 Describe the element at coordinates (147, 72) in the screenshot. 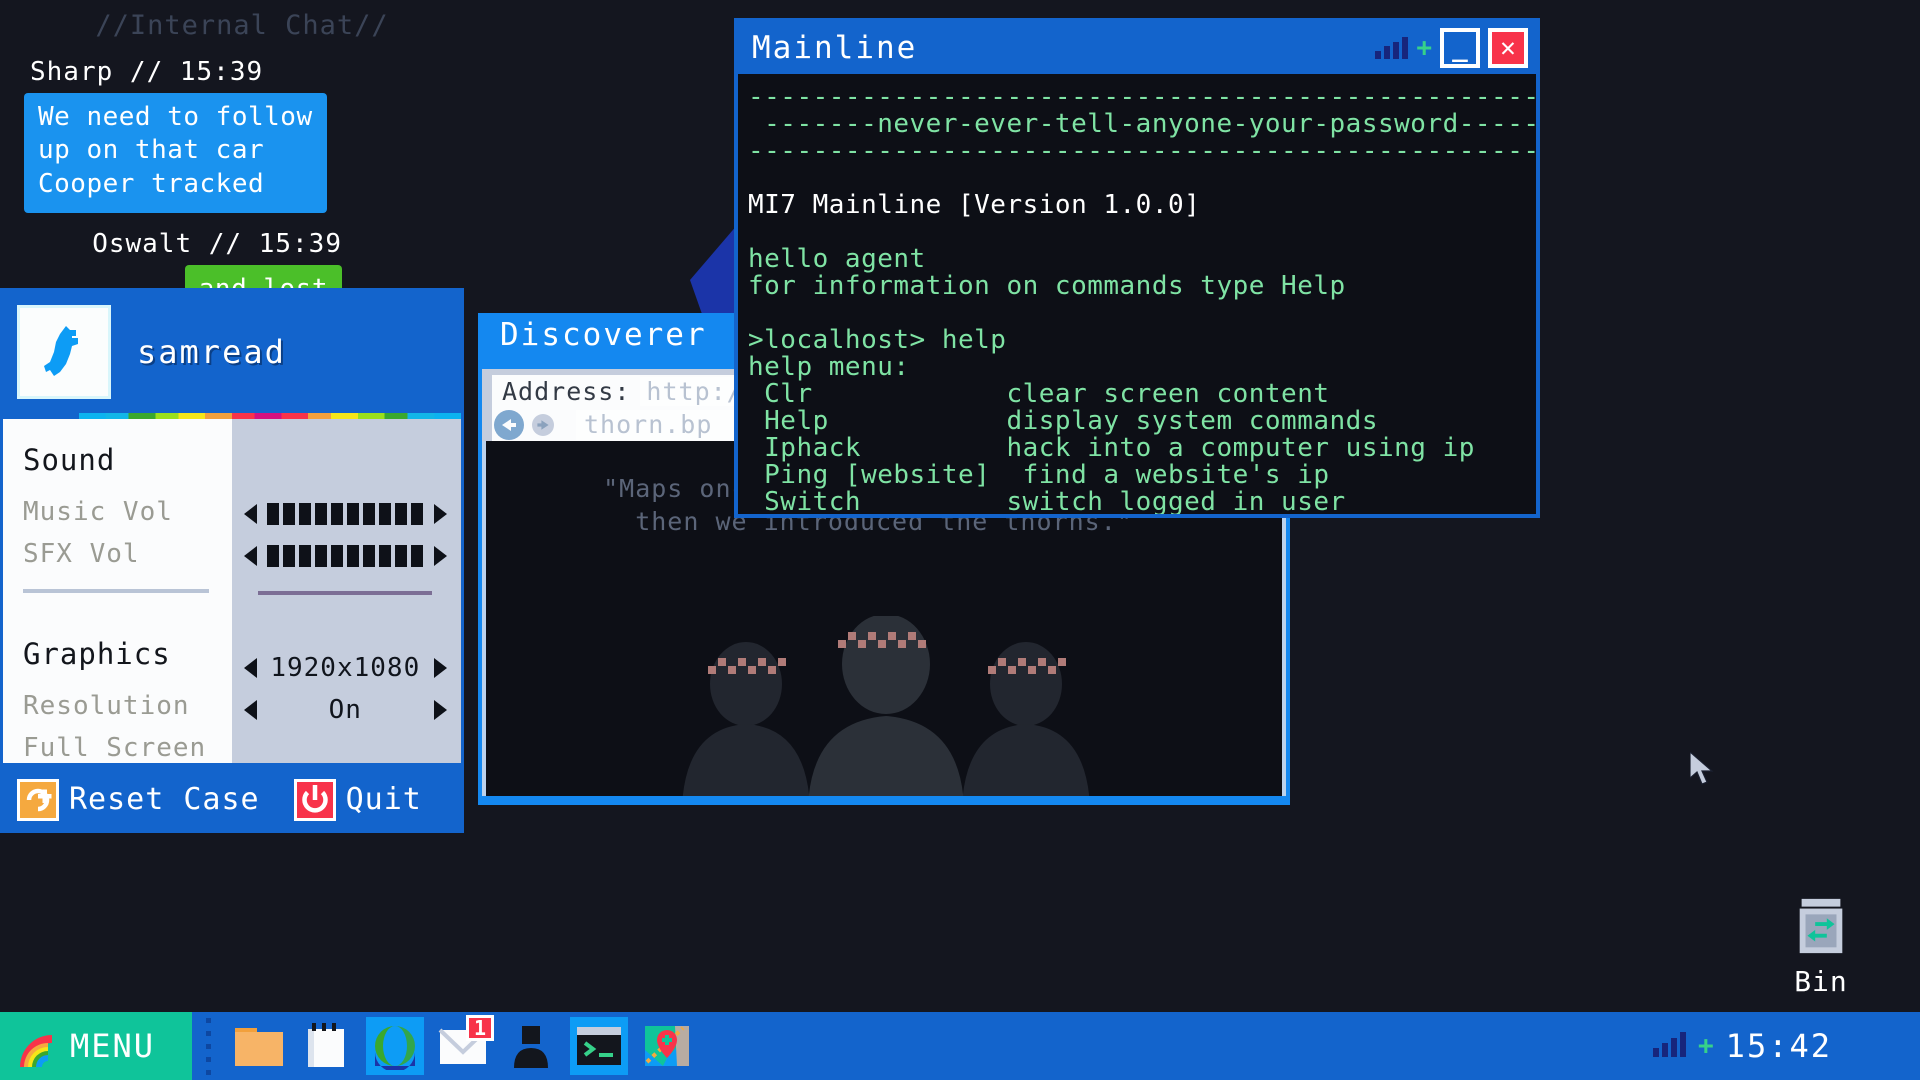

I see `chat-sender-0: Sharp // 15:39` at that location.